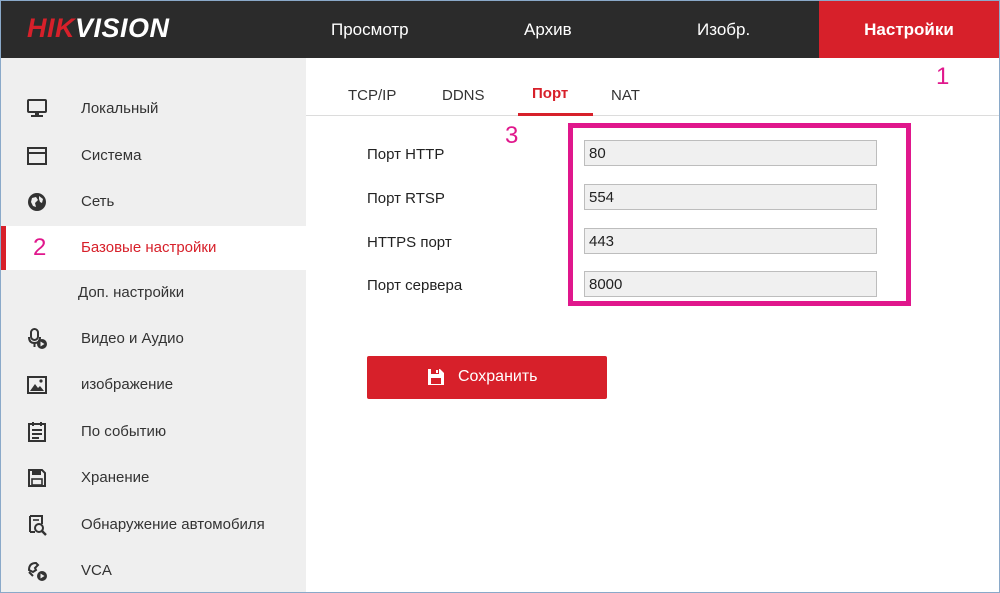 The height and width of the screenshot is (593, 1000). What do you see at coordinates (153, 478) in the screenshot?
I see `sidebar-item-storage: Хранение` at bounding box center [153, 478].